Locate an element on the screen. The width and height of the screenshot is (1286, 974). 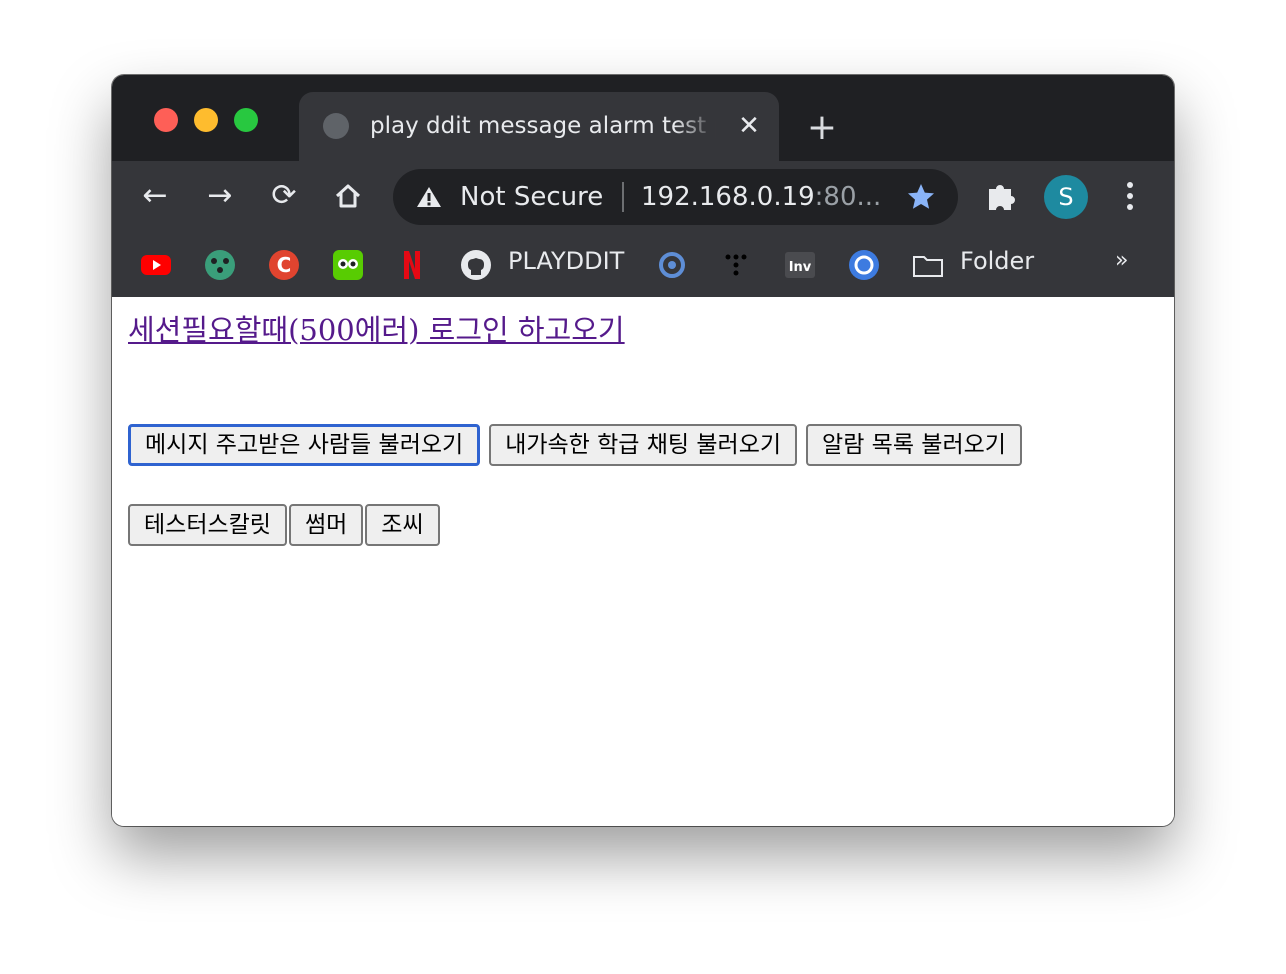
bookmark-folder-label: Folder is located at coordinates (997, 261).